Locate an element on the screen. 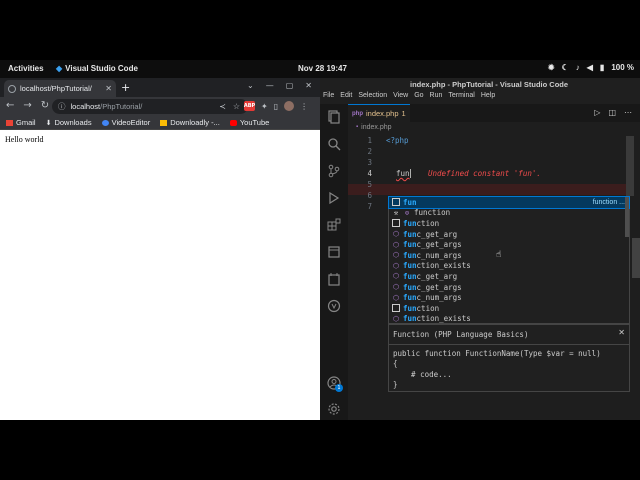  microphone-icon: ♪ is located at coordinates (577, 67).